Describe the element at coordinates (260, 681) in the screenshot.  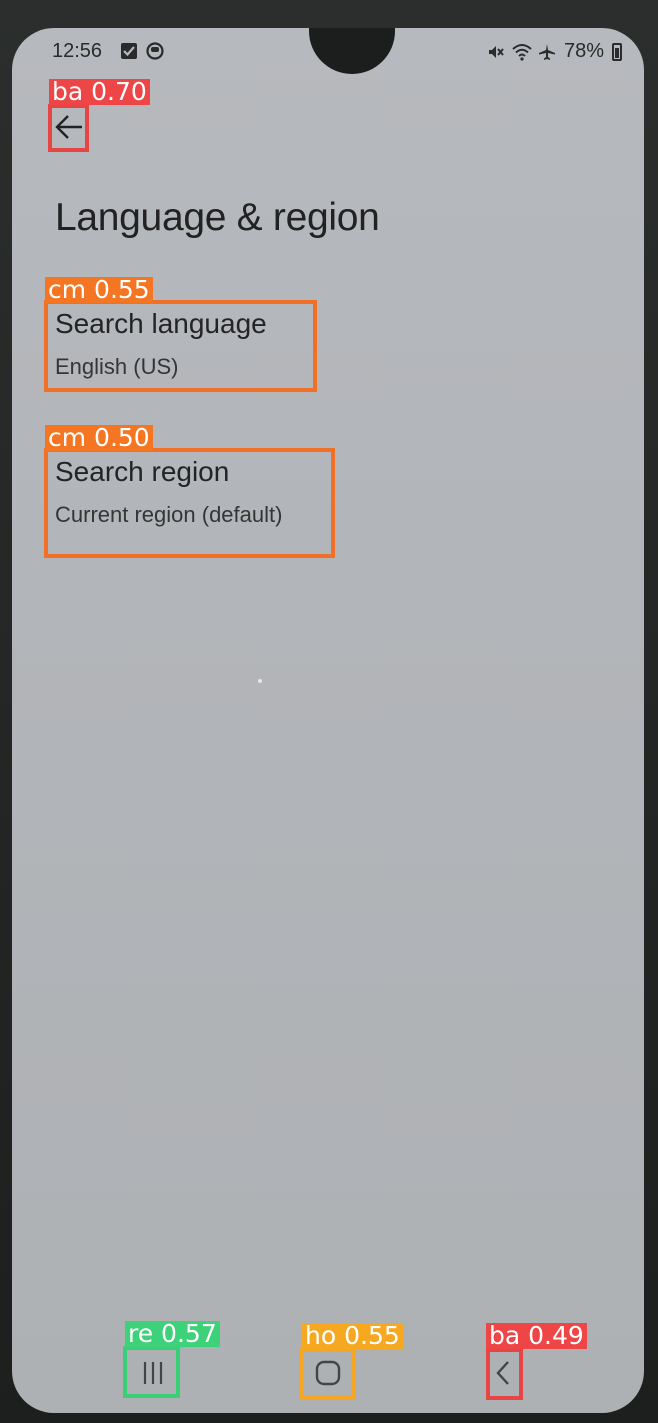
I see `touch-indicator-dot` at that location.